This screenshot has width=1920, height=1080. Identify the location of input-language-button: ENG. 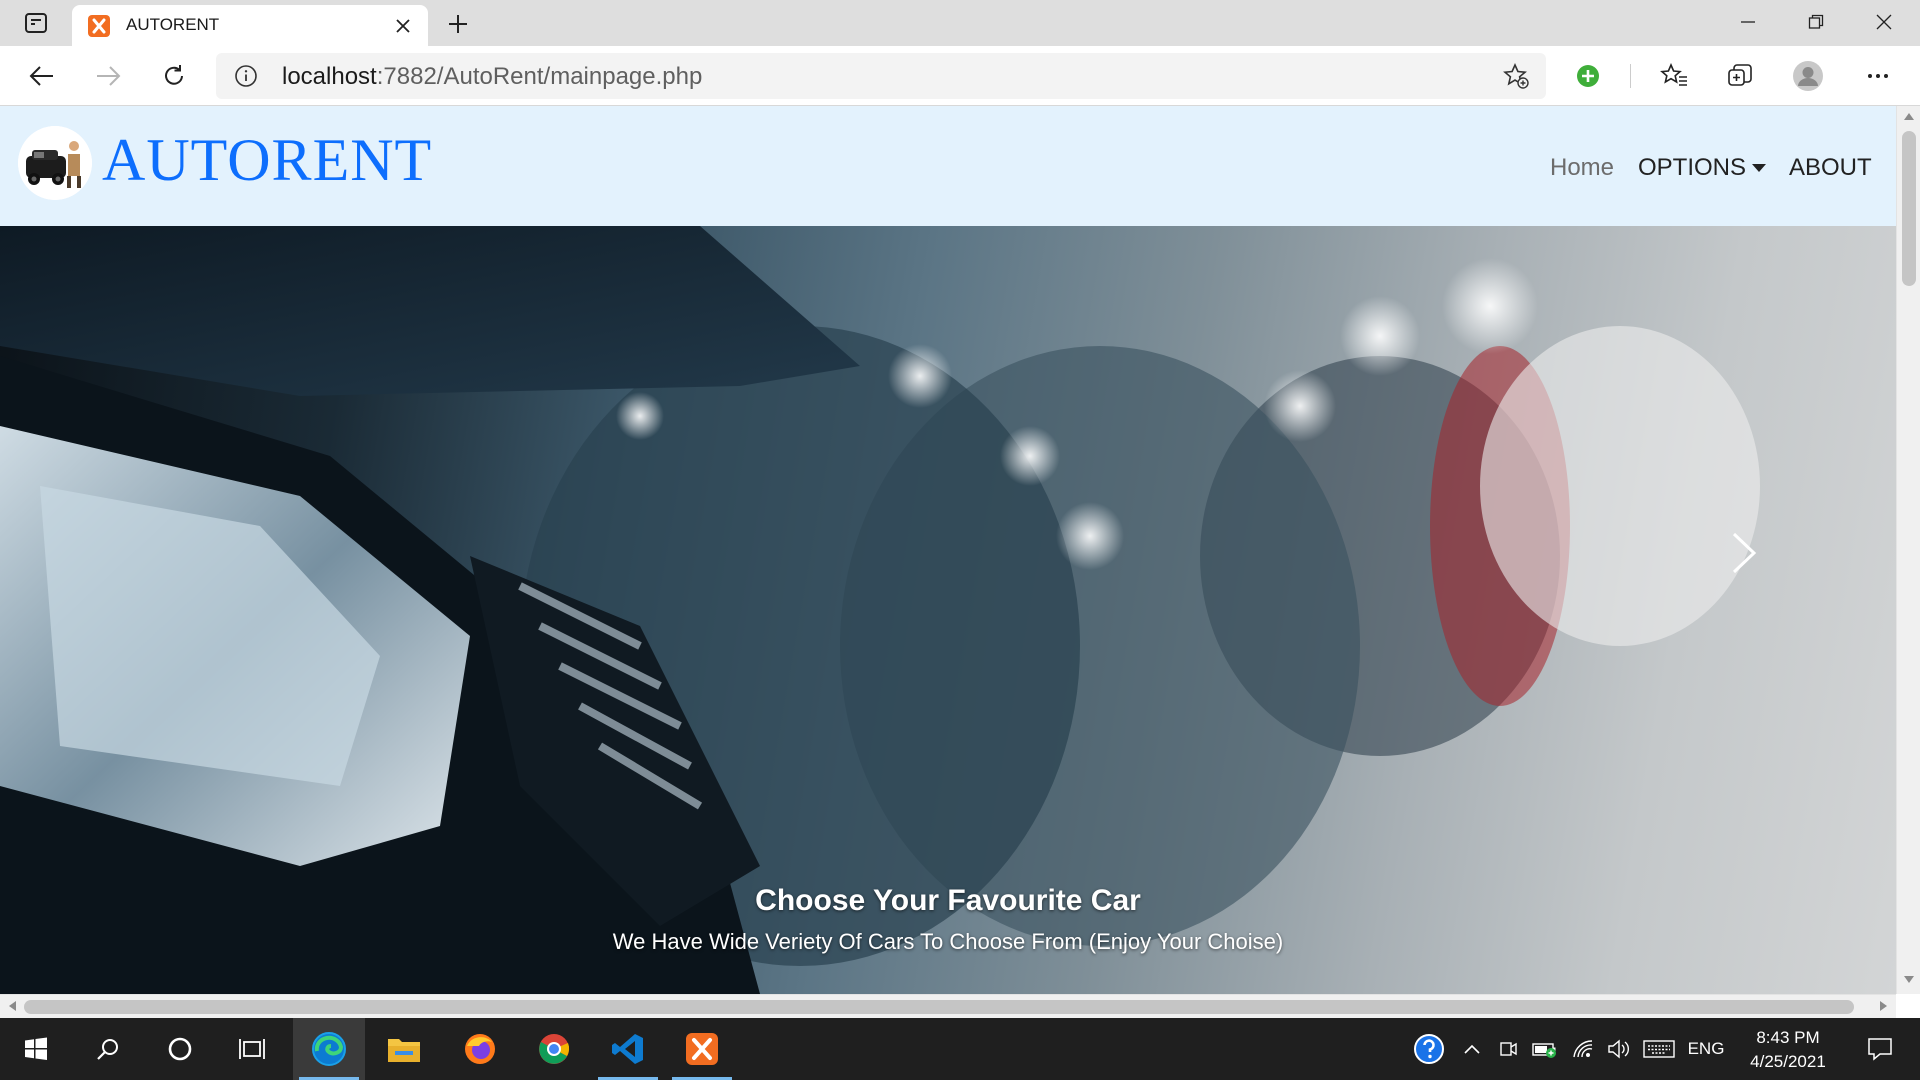
(1706, 1049).